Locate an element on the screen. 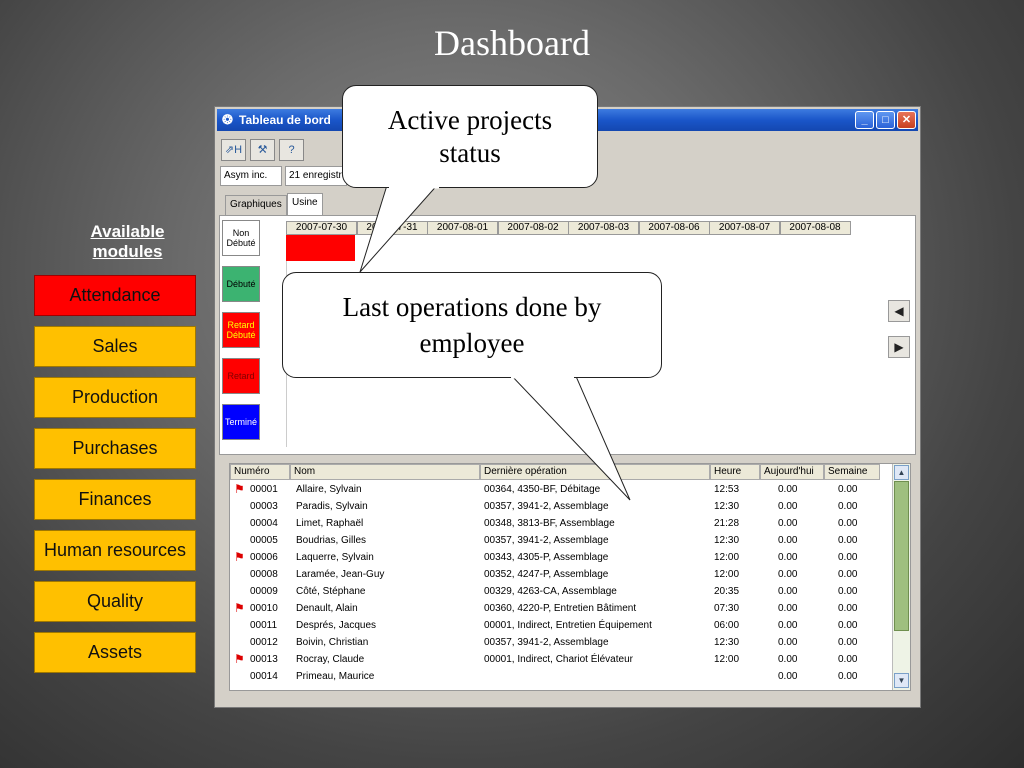 The width and height of the screenshot is (1024, 768). callout-pointer-joins is located at coordinates (481, 282).